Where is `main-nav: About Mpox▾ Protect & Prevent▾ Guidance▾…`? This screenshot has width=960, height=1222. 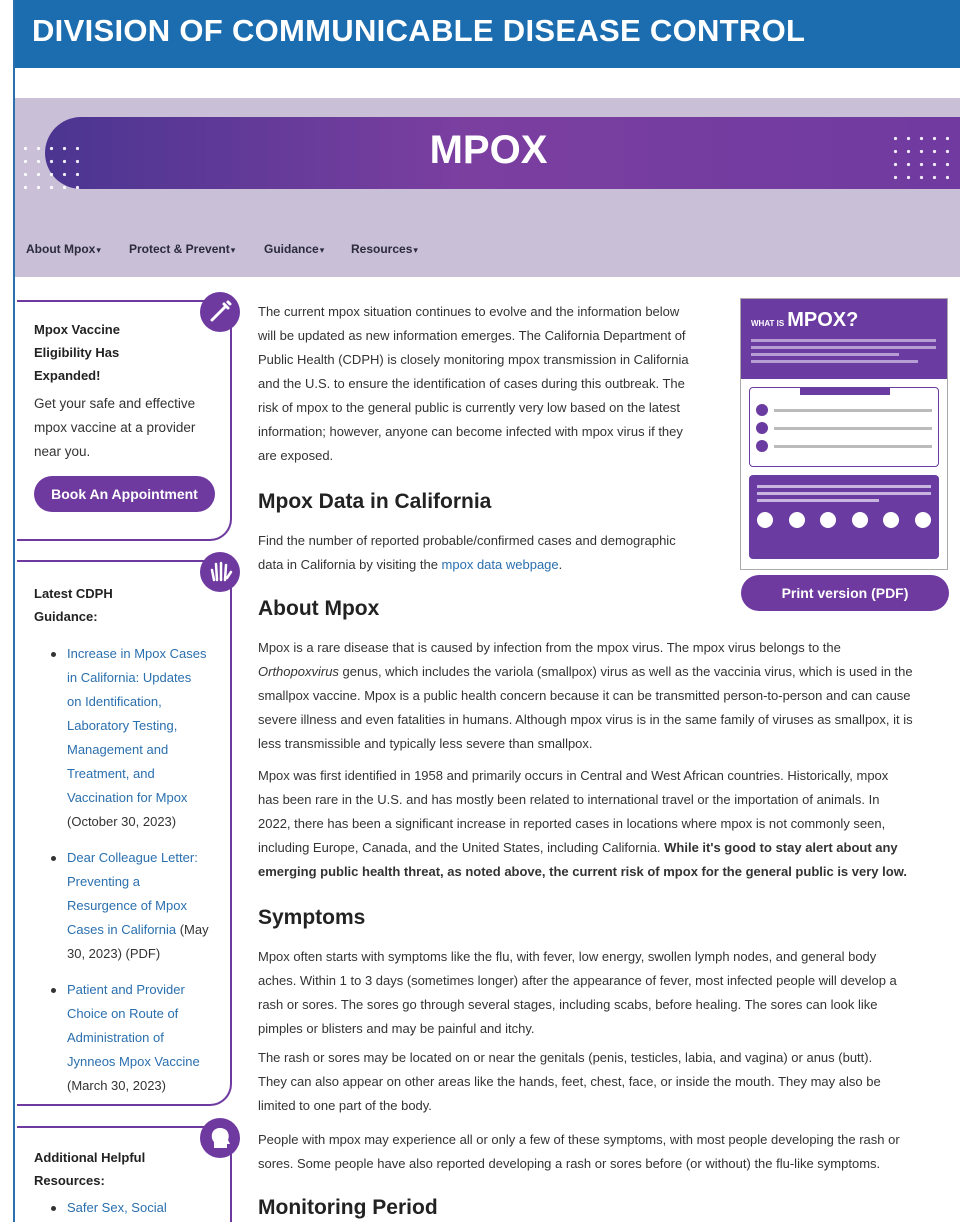
main-nav: About Mpox▾ Protect & Prevent▾ Guidance▾… is located at coordinates (487, 248).